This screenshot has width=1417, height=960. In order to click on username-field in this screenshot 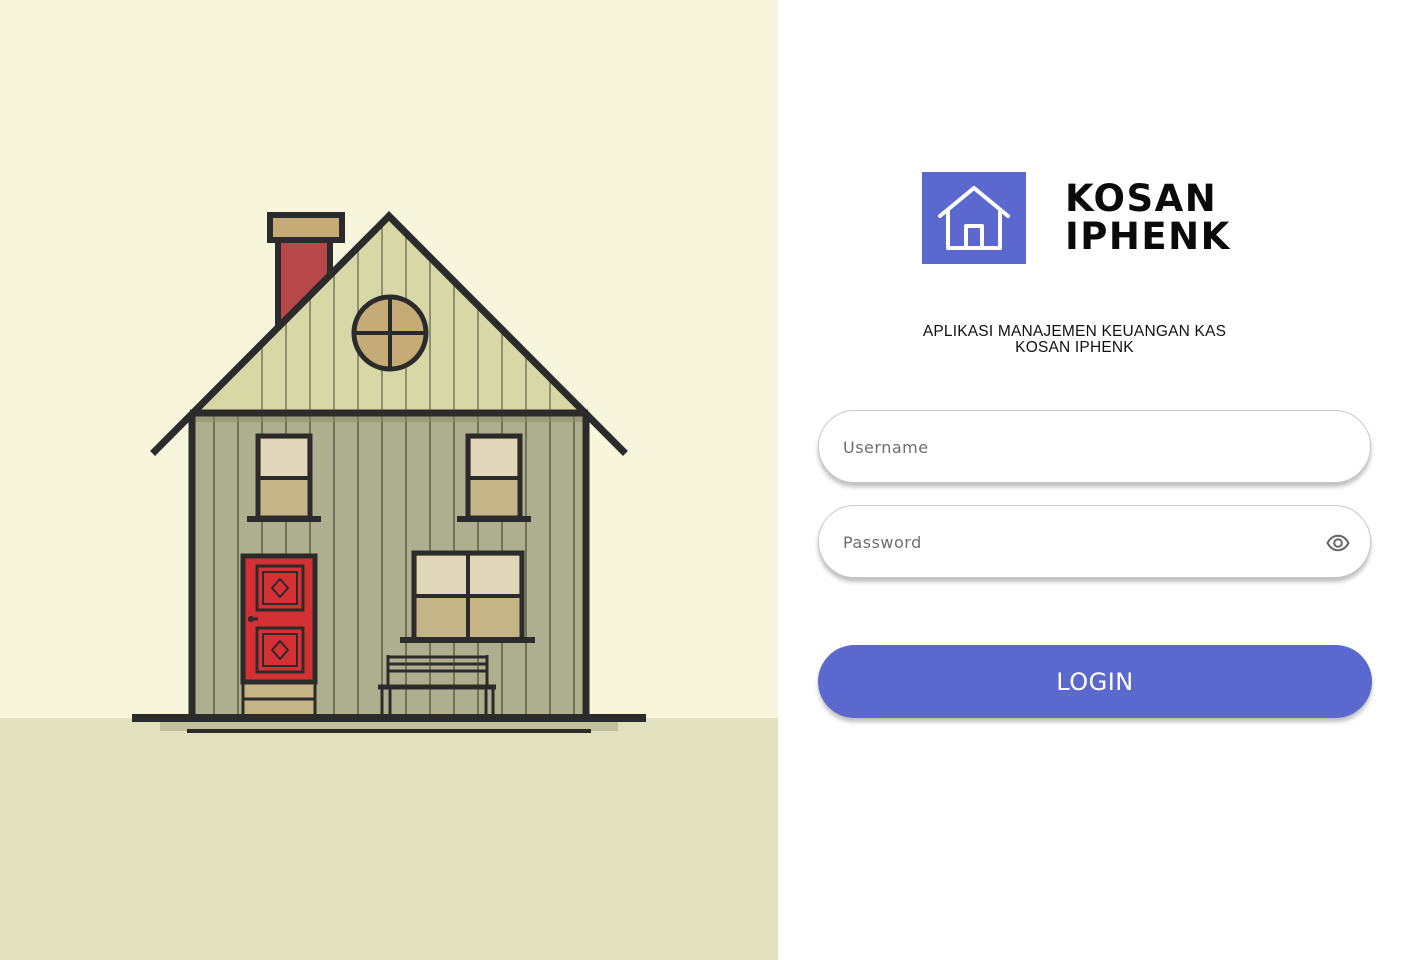, I will do `click(1094, 447)`.